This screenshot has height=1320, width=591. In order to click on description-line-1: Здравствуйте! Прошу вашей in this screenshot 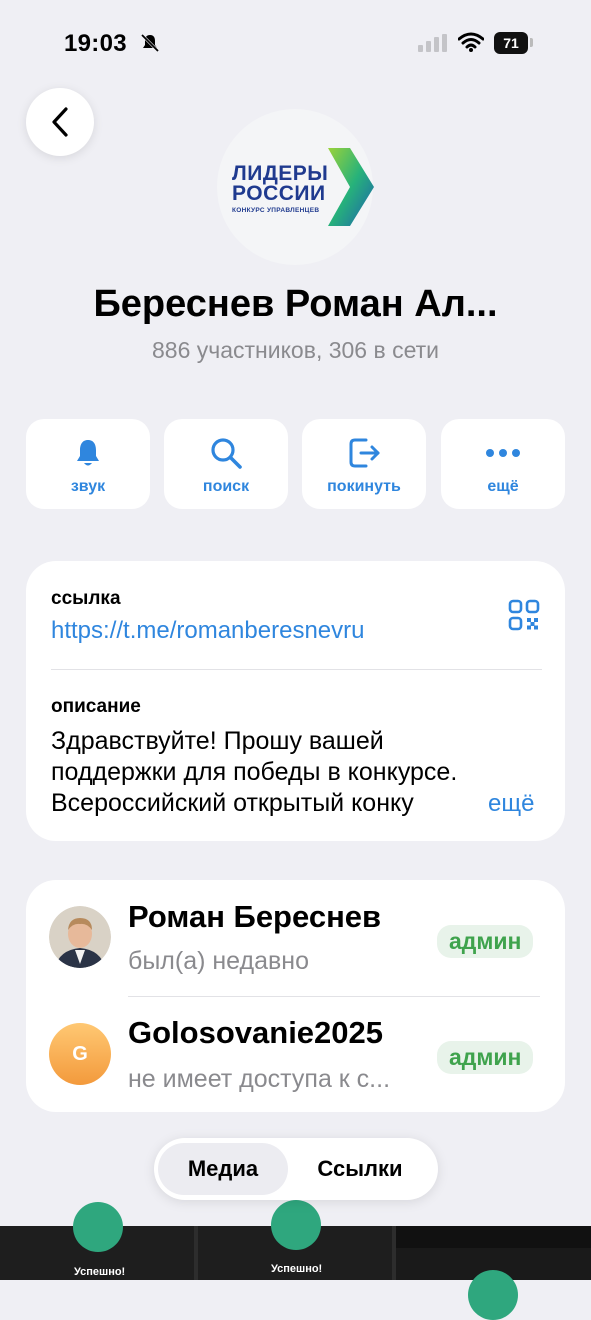, I will do `click(217, 741)`.